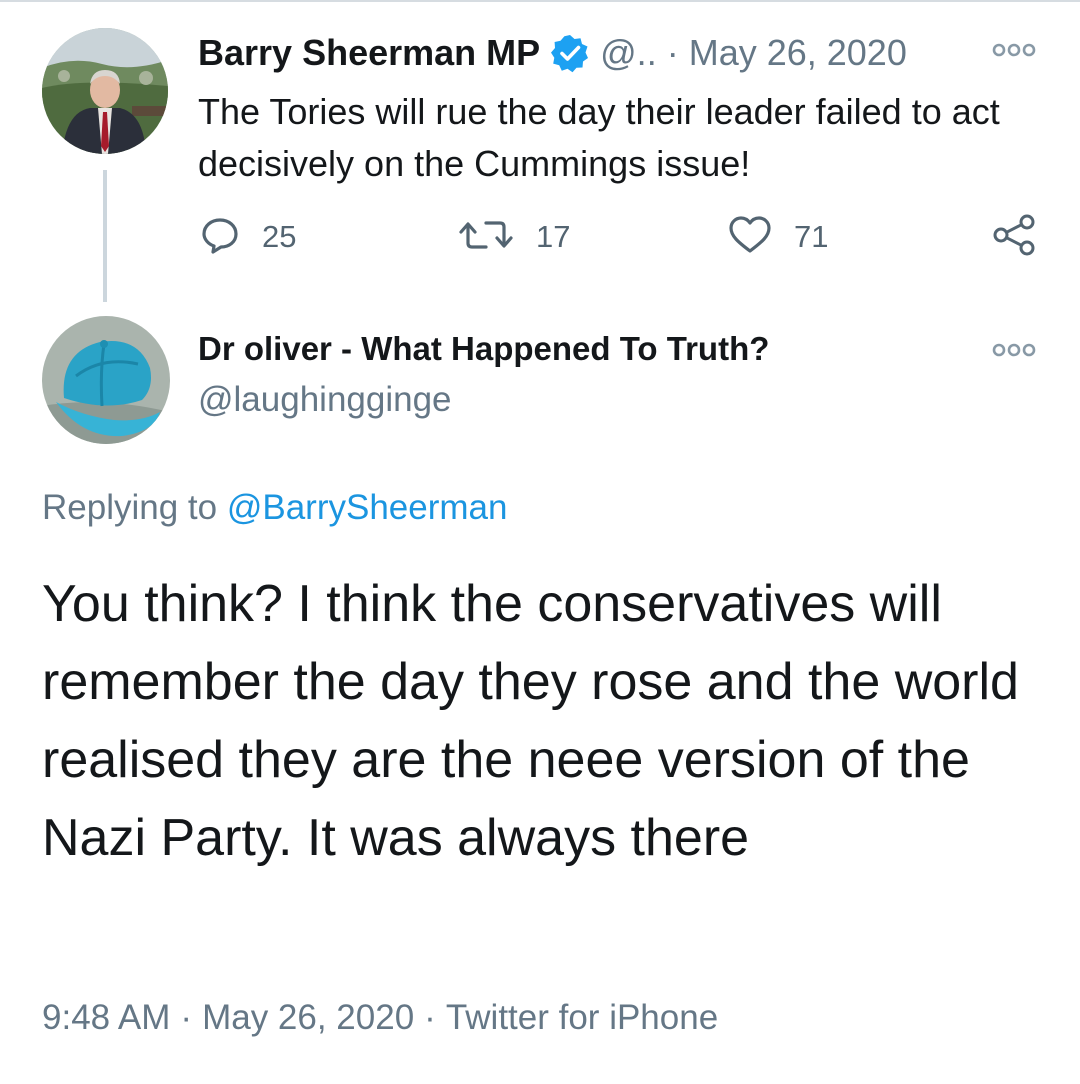  I want to click on tweet-metadata: 9:48 AM · May 26, 2020 · Twitter for iPhone, so click(380, 1018).